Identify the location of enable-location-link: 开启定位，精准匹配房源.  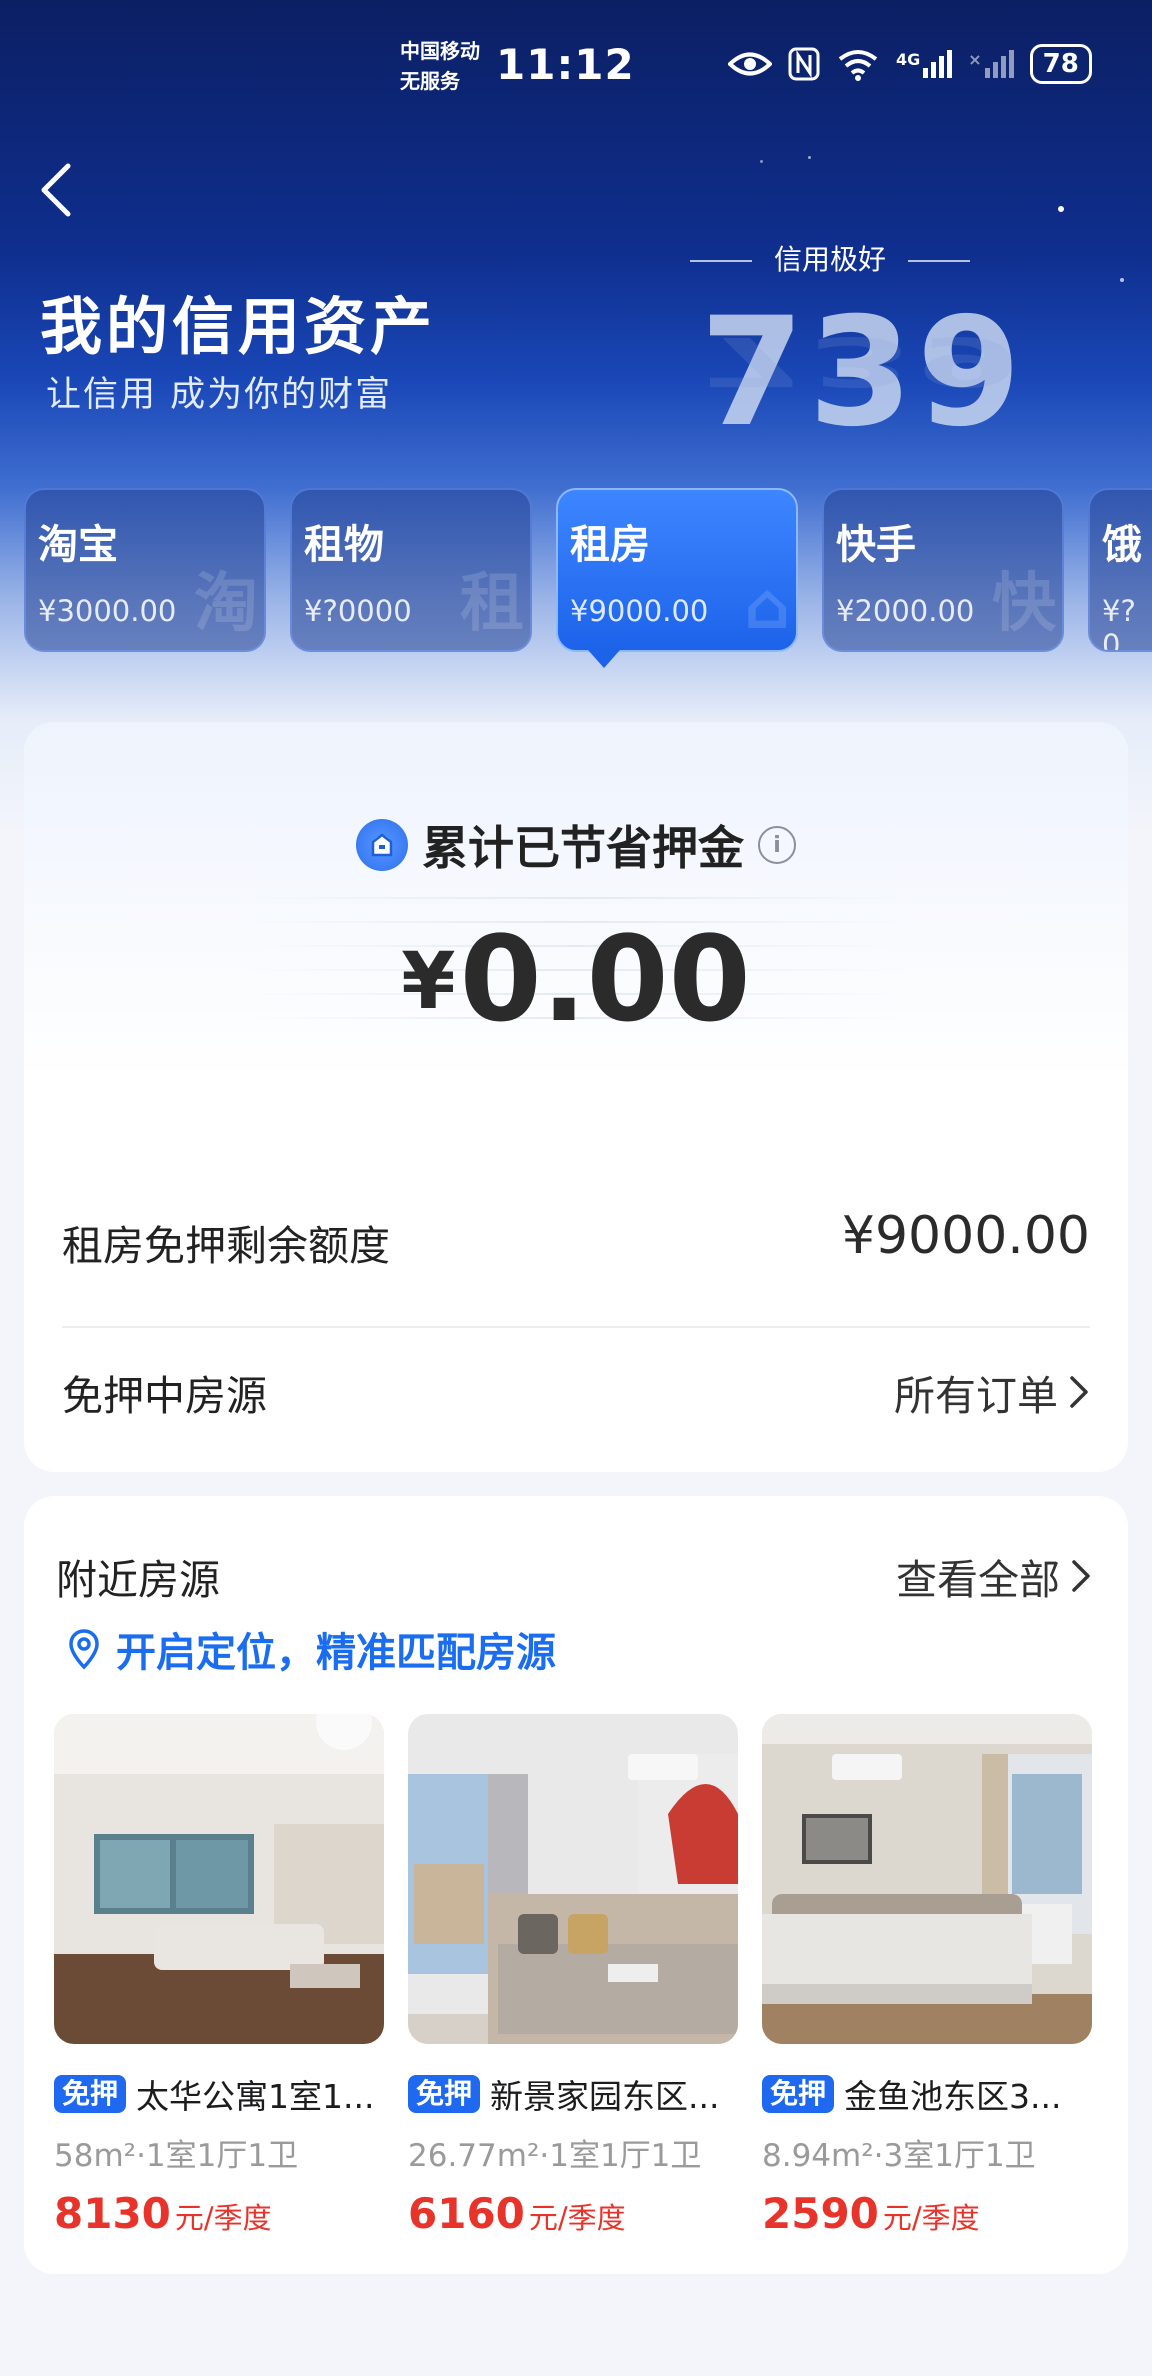
(312, 1649).